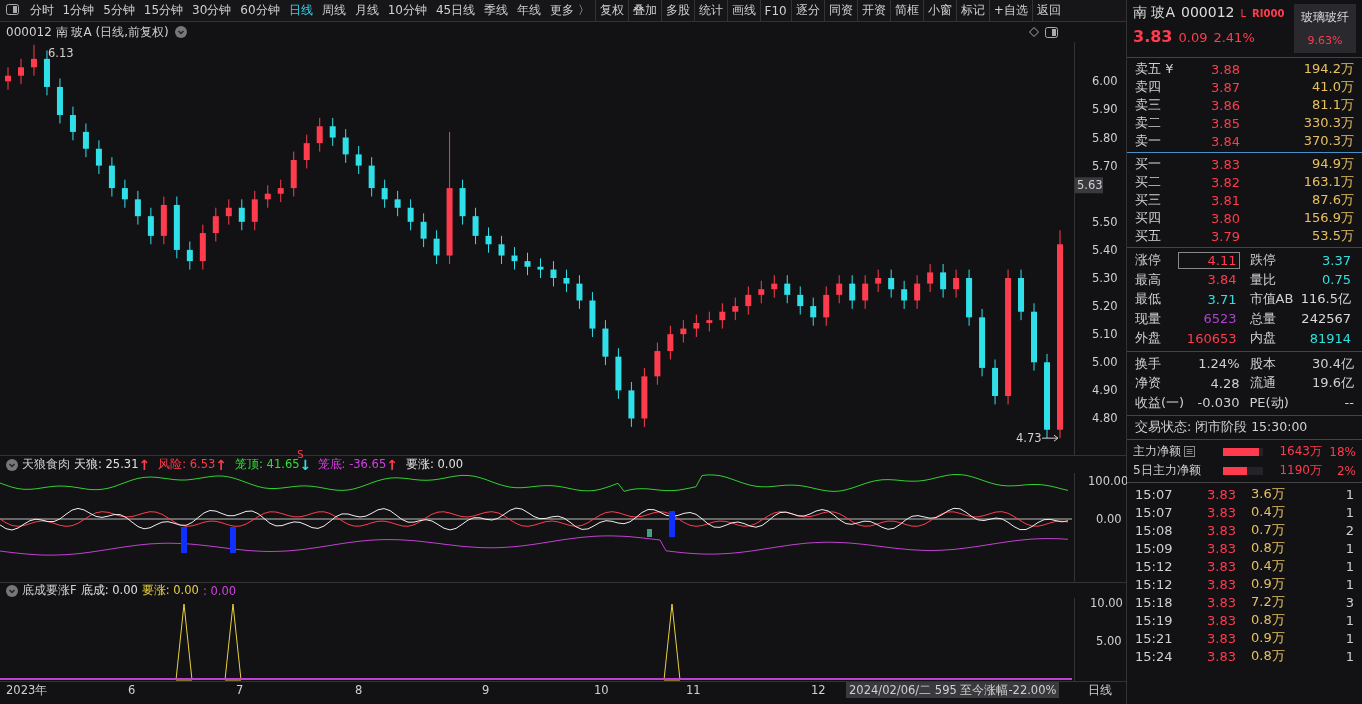  I want to click on toolbar-button: F10, so click(775, 11).